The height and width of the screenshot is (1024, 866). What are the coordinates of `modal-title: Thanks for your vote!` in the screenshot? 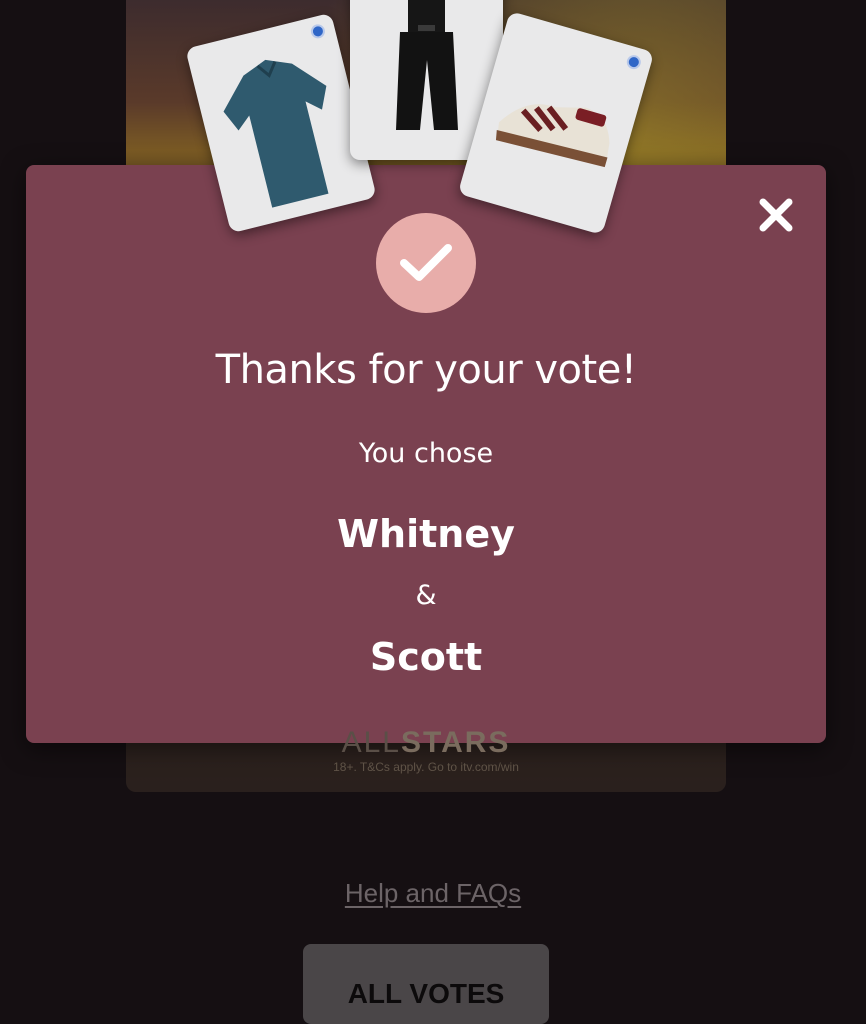 It's located at (426, 370).